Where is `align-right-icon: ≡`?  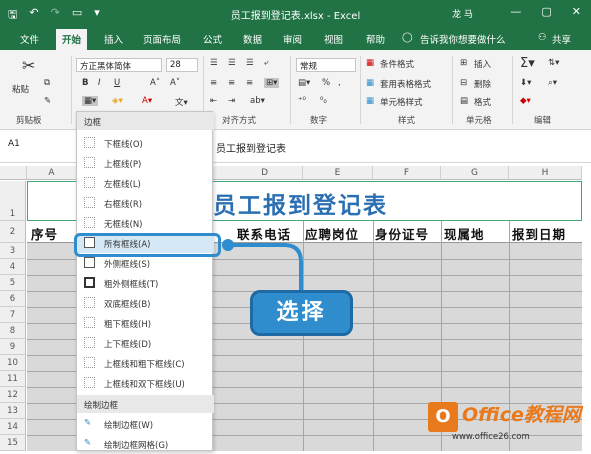
align-right-icon: ≡ is located at coordinates (249, 83).